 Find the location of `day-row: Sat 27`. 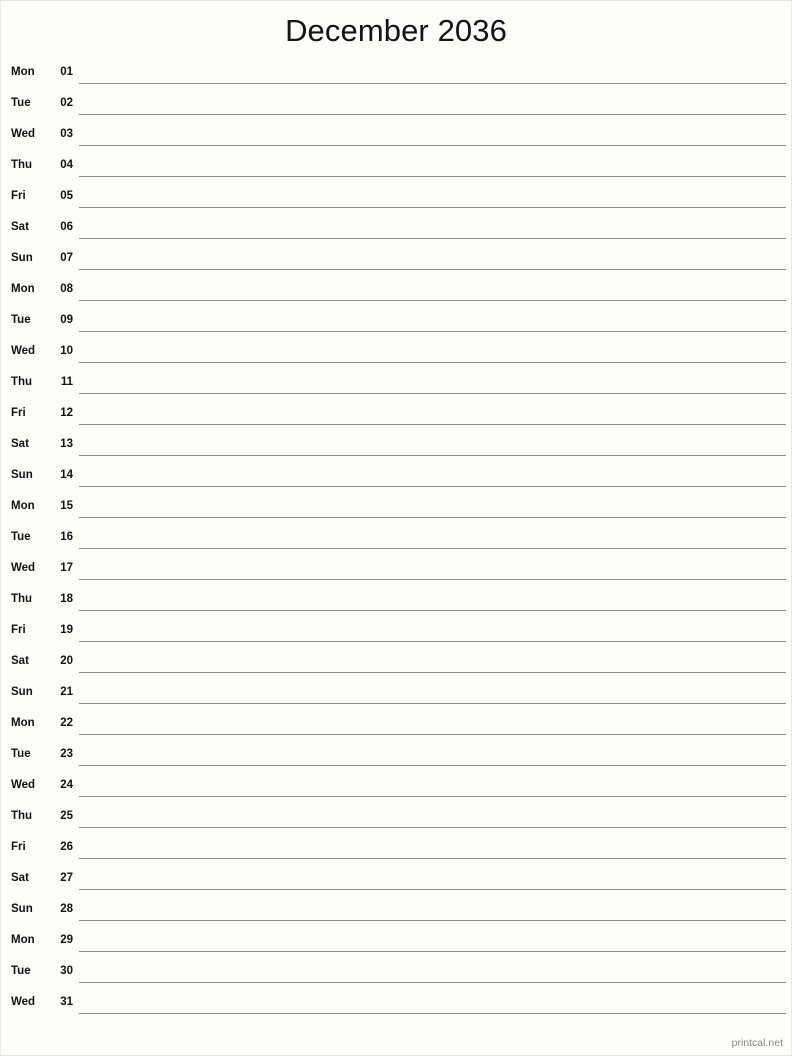

day-row: Sat 27 is located at coordinates (396, 882).